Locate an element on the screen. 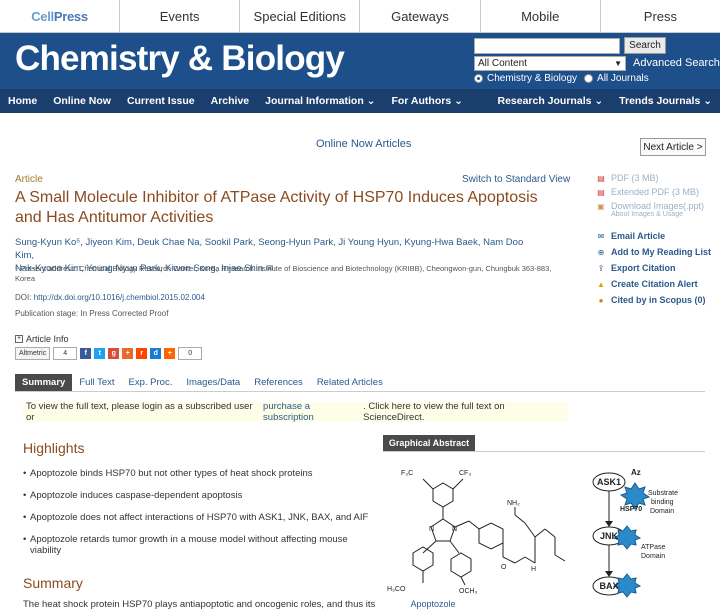 This screenshot has height=610, width=720. twitter-icon: t is located at coordinates (100, 353).